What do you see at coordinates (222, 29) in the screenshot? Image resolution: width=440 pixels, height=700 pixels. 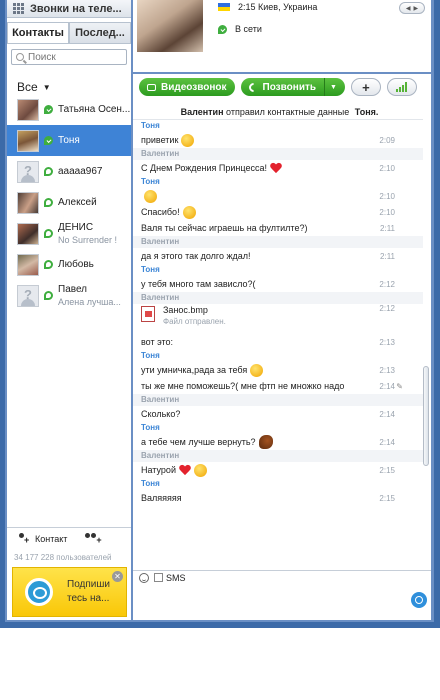 I see `online-status-icon` at bounding box center [222, 29].